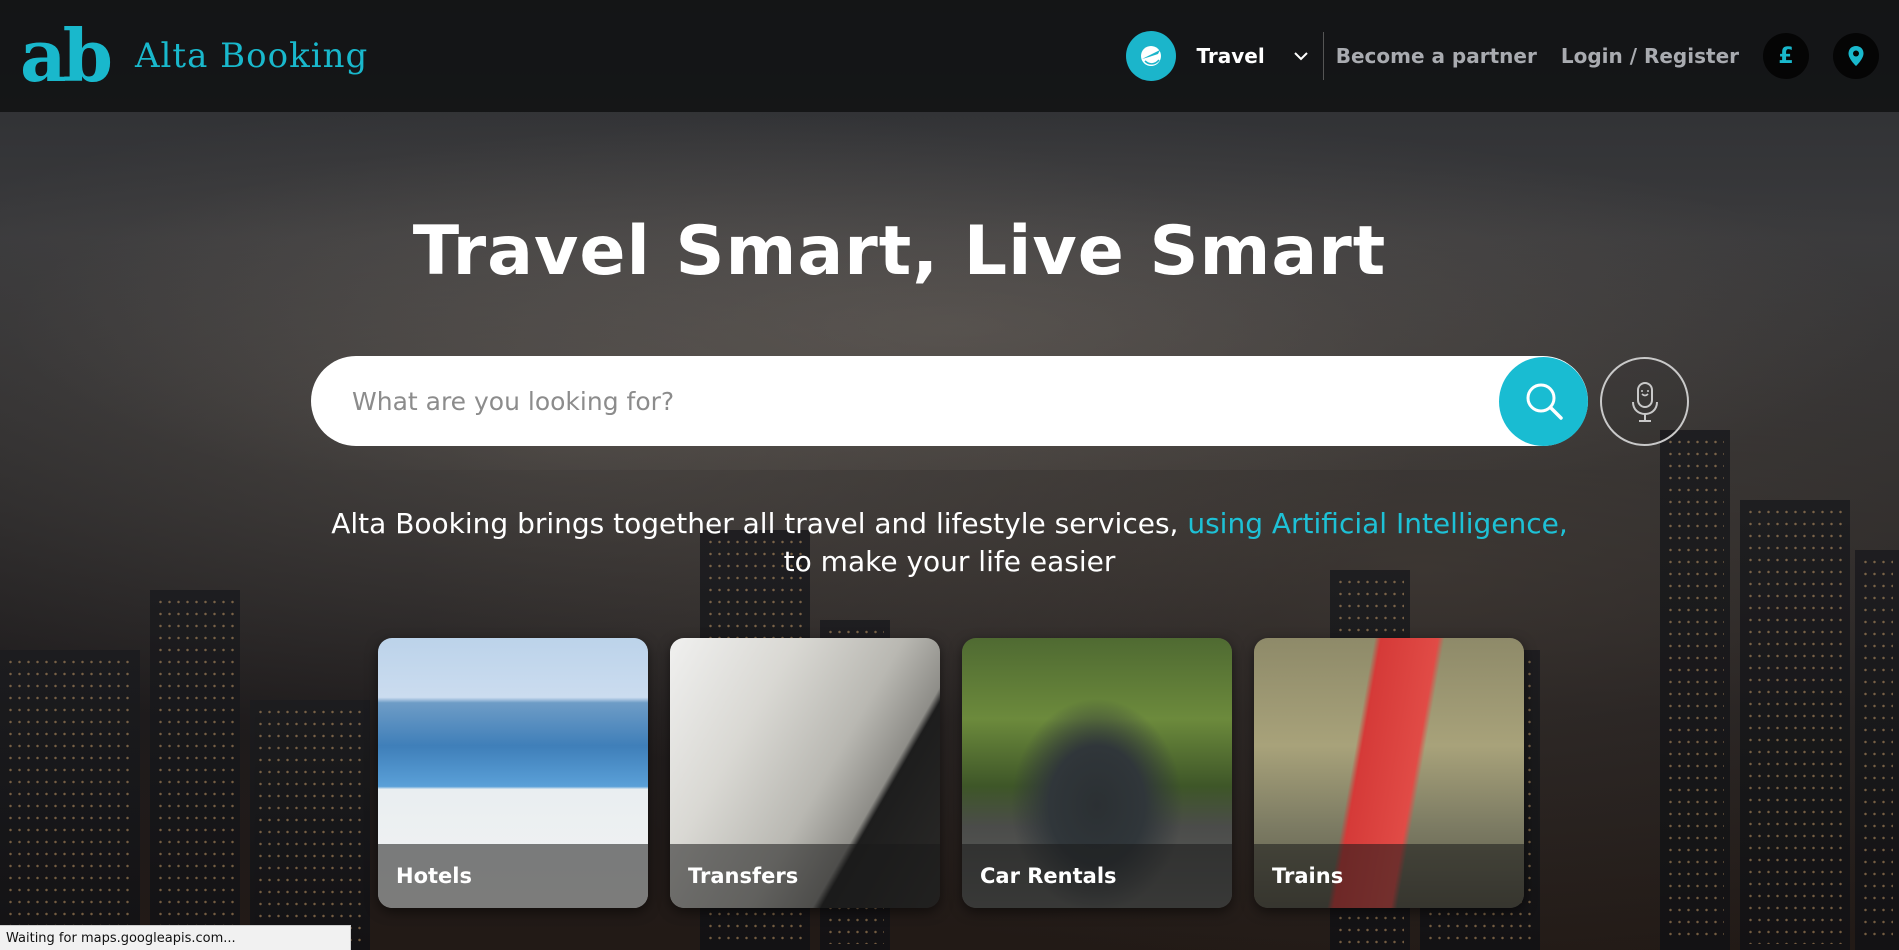  Describe the element at coordinates (1377, 523) in the screenshot. I see `tagline-accent: using Artificial Intelligence,` at that location.